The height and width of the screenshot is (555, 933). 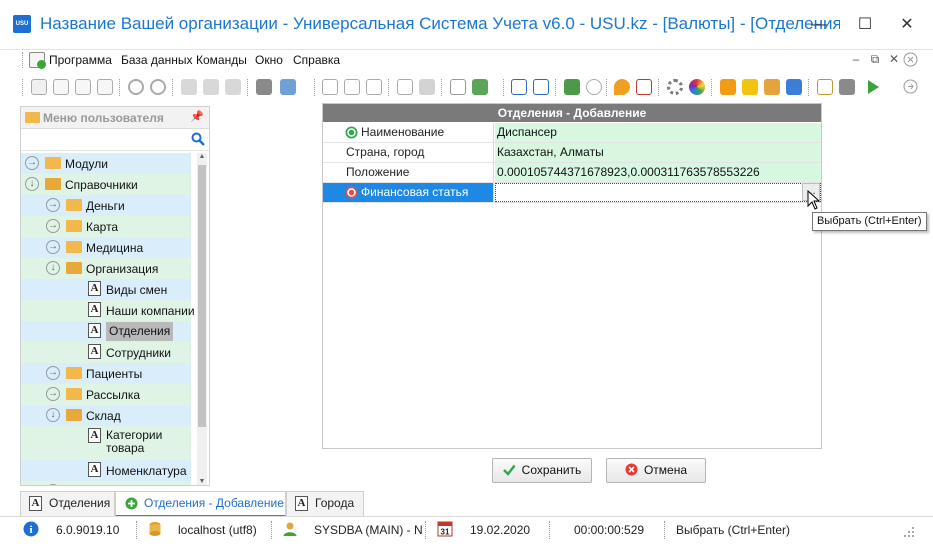 What do you see at coordinates (875, 59) in the screenshot?
I see `mdi-restore-button: ⧉` at bounding box center [875, 59].